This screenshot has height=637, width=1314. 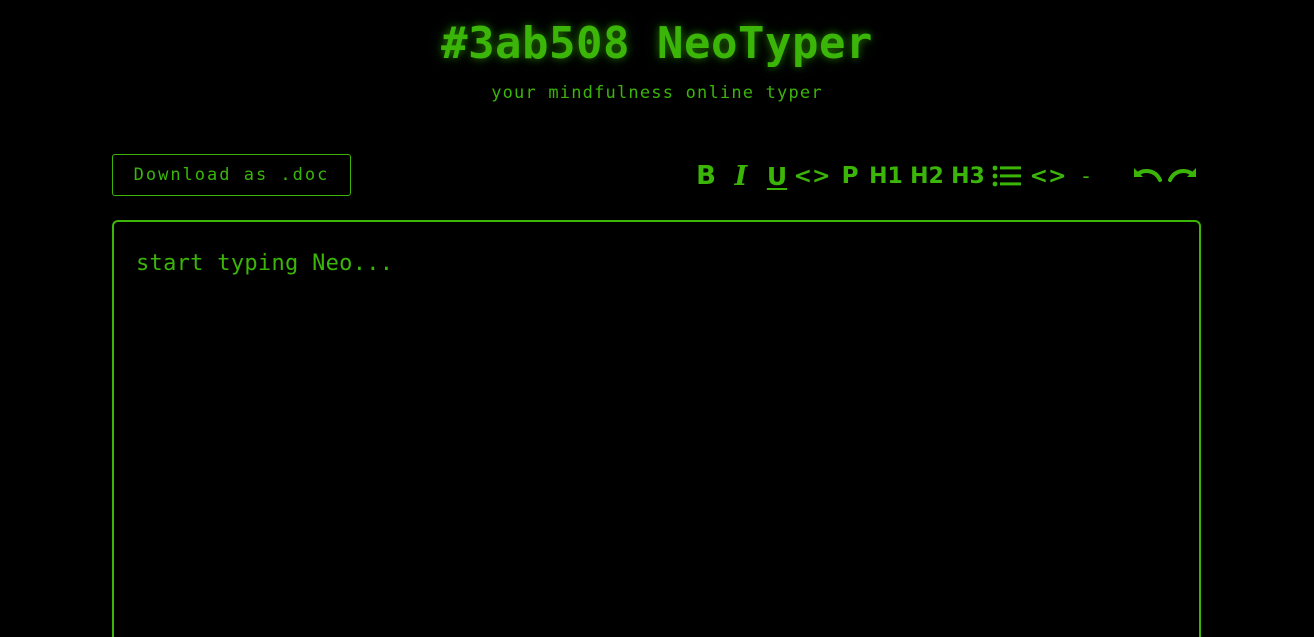 I want to click on italic-button: I, so click(x=741, y=176).